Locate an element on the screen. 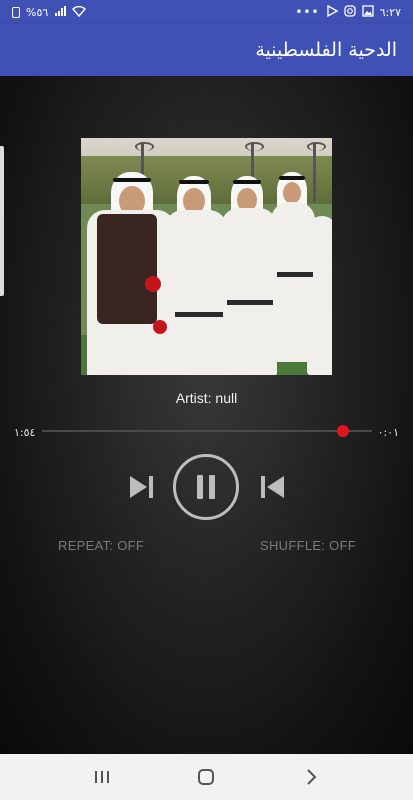  elapsed-time: ٠:٠١ is located at coordinates (388, 432).